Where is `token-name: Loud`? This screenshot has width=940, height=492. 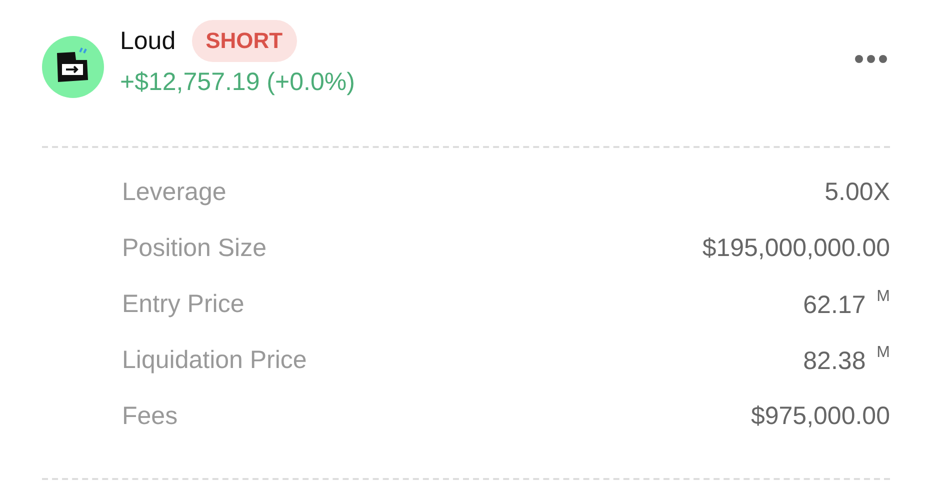 token-name: Loud is located at coordinates (148, 41).